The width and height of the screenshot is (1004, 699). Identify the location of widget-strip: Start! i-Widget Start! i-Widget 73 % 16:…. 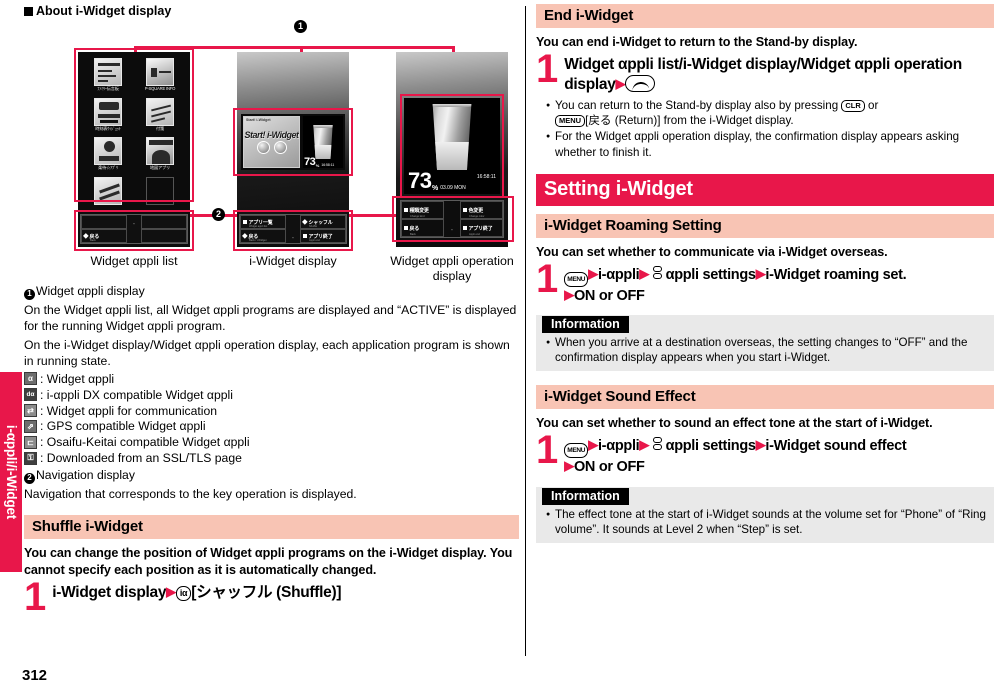
(293, 142).